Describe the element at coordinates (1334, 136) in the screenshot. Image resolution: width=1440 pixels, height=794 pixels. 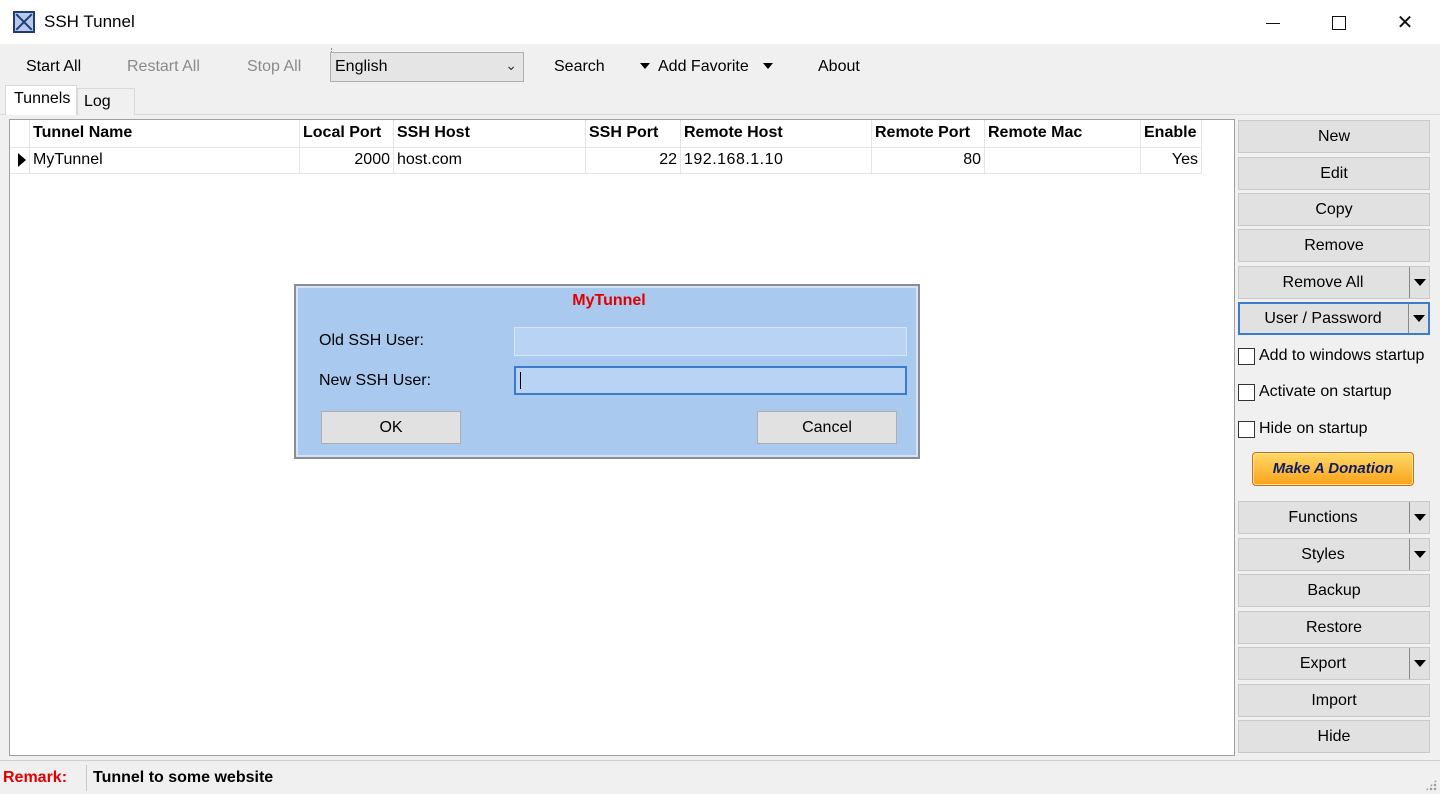
I see `new-button: New` at that location.